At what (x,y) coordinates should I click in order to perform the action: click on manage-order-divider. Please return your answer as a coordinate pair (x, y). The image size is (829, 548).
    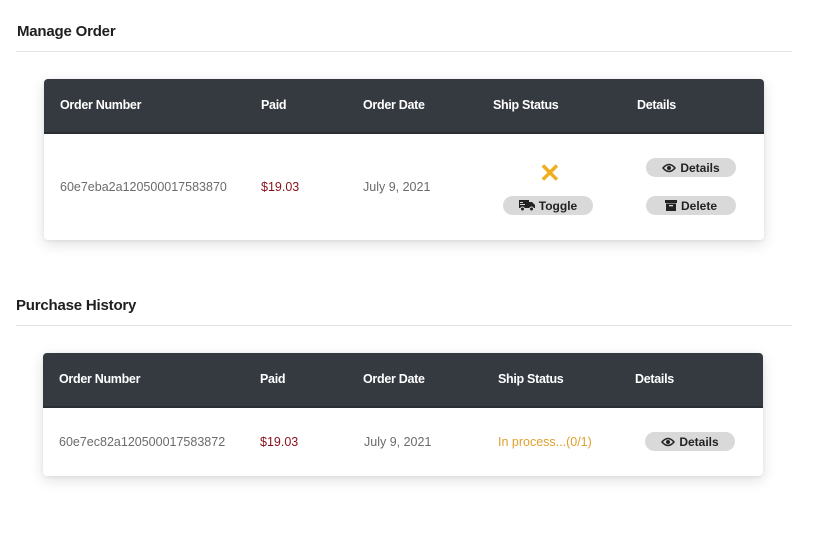
    Looking at the image, I should click on (404, 51).